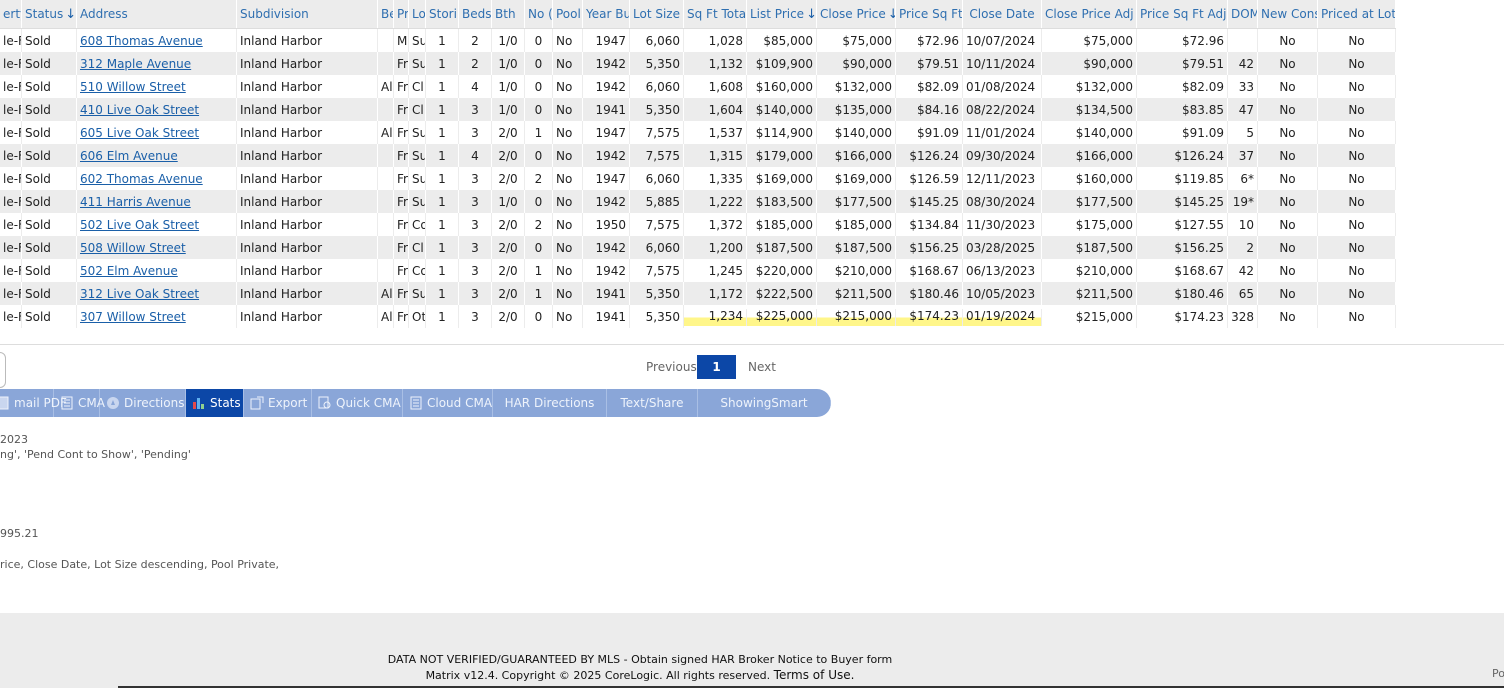 Image resolution: width=1504 pixels, height=688 pixels. What do you see at coordinates (139, 110) in the screenshot?
I see `address-text: 410 Live Oak Street` at bounding box center [139, 110].